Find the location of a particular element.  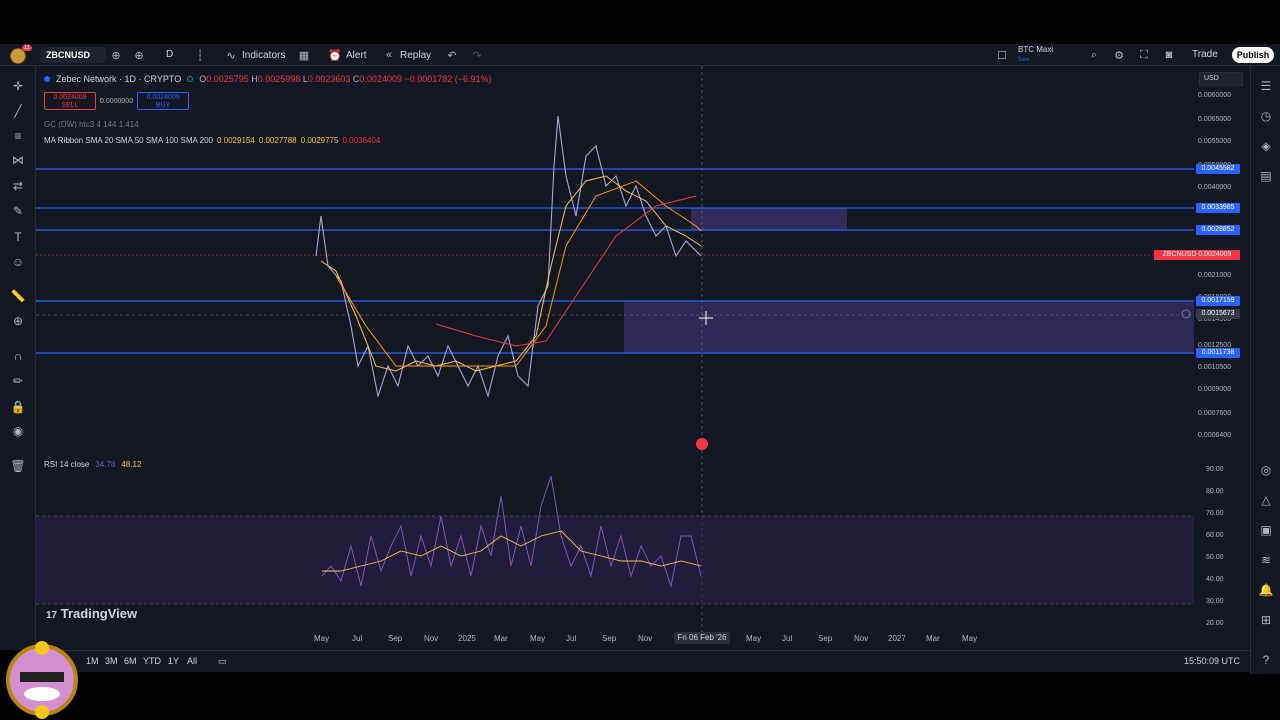

add-symbol-icon: ⊕ is located at coordinates (139, 55).